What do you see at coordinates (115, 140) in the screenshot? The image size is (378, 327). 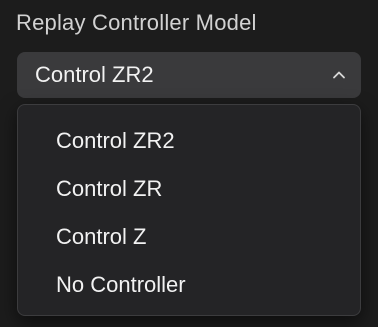 I see `menu-item-label: Control ZR2` at bounding box center [115, 140].